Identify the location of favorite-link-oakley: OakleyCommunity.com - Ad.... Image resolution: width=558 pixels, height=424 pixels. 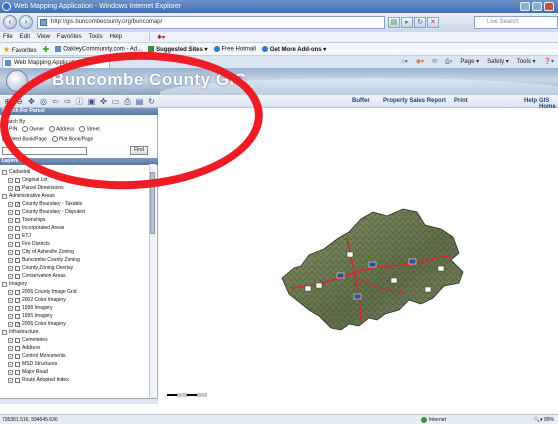
(98, 48).